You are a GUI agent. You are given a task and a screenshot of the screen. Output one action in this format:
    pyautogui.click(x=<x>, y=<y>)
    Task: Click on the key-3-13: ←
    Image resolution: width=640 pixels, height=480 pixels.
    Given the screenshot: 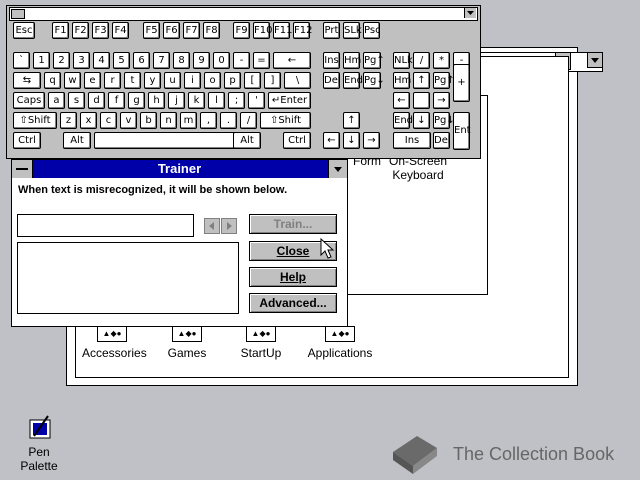 What is the action you would take?
    pyautogui.click(x=401, y=100)
    